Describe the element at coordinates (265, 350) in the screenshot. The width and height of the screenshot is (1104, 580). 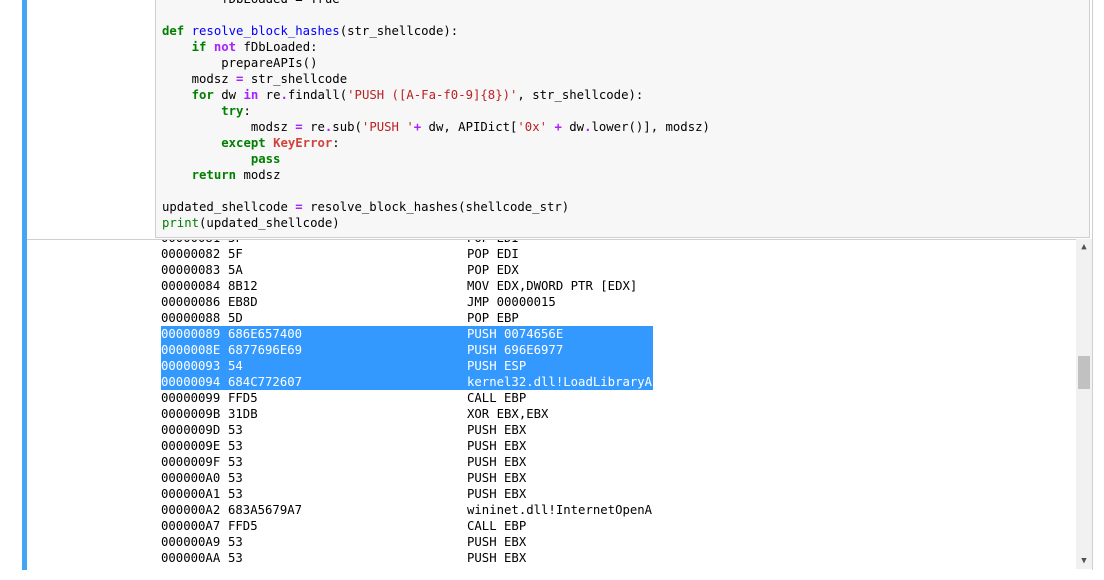
I see `row-bytes: 6877696E69` at that location.